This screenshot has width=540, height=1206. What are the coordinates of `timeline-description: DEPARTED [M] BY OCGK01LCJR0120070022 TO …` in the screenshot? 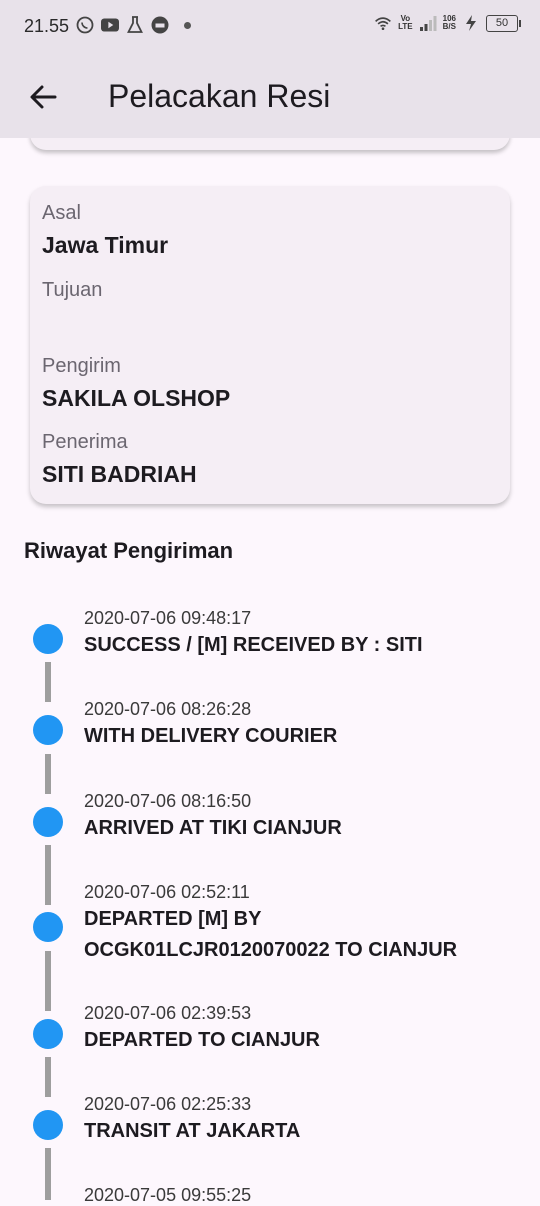 It's located at (271, 934).